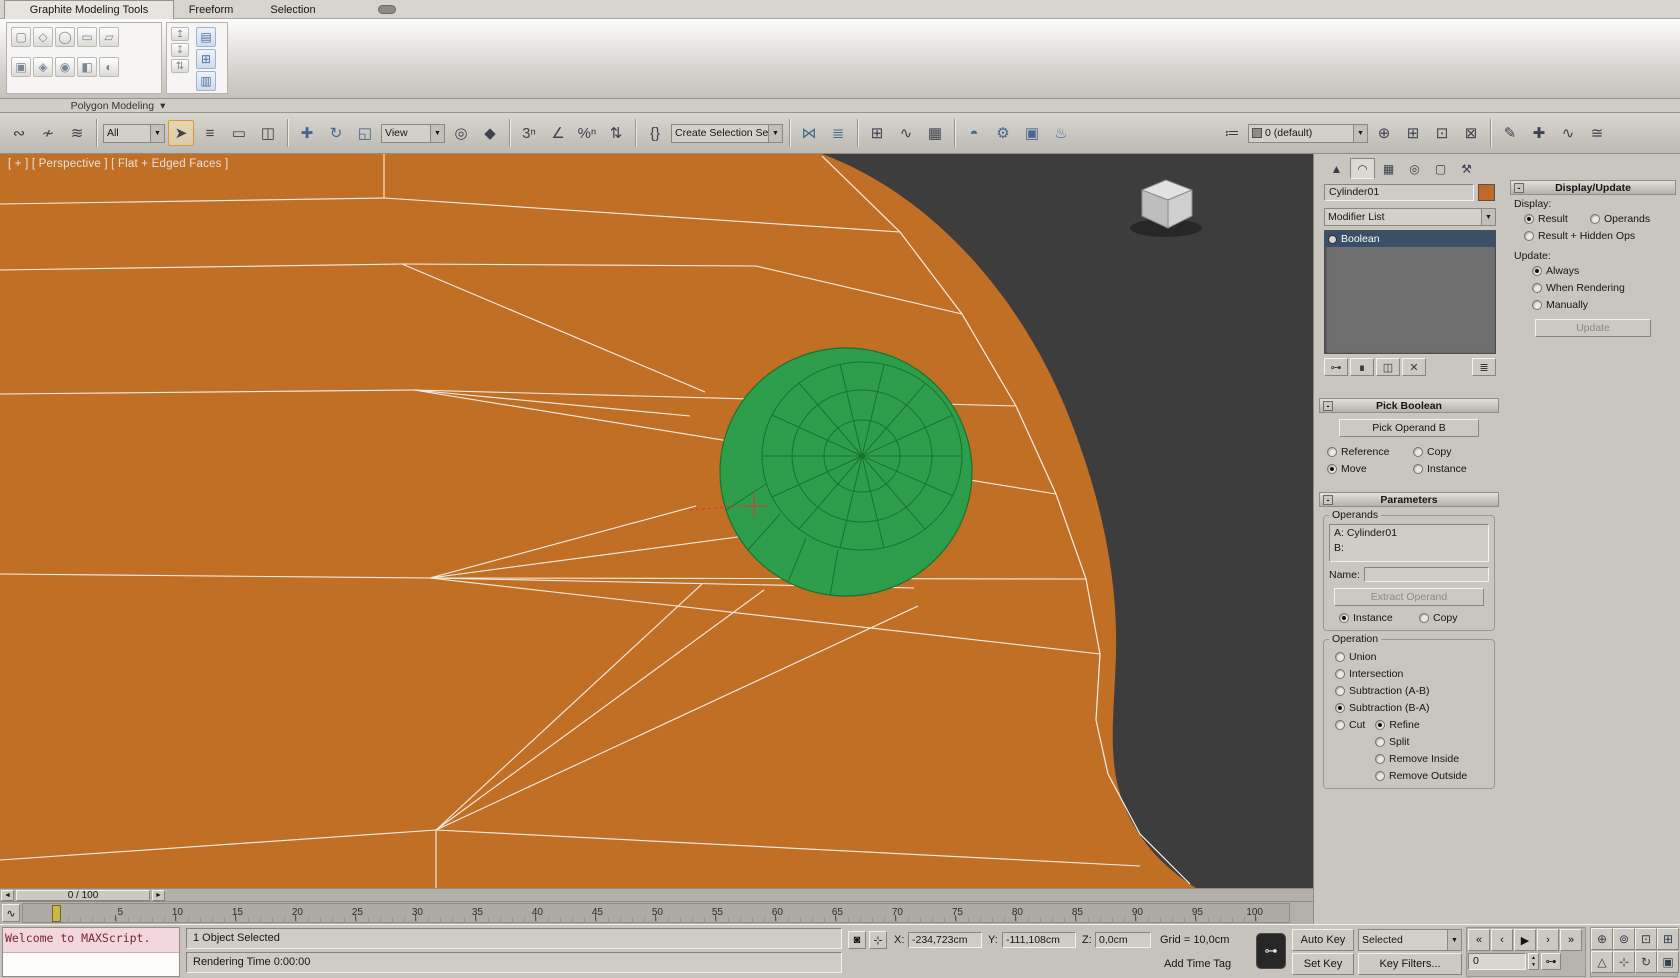 The image size is (1680, 978). I want to click on set-current-layer-icon: ⊠, so click(1471, 133).